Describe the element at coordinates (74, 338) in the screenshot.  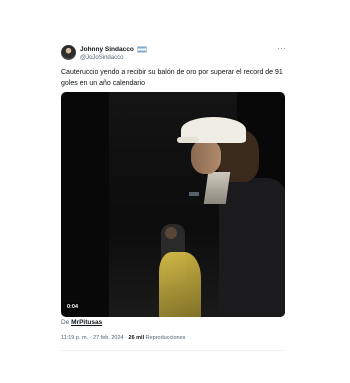
I see `tweet-time: 11:19 p. m.` at that location.